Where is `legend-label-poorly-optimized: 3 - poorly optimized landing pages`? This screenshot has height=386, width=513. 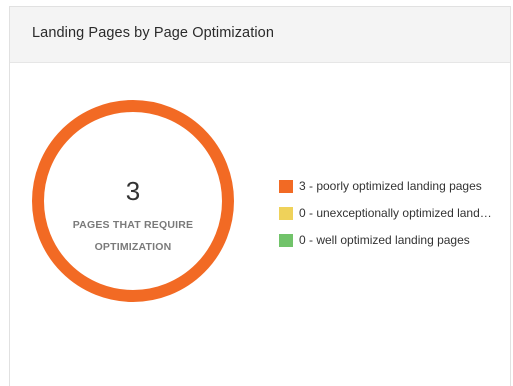 legend-label-poorly-optimized: 3 - poorly optimized landing pages is located at coordinates (390, 186).